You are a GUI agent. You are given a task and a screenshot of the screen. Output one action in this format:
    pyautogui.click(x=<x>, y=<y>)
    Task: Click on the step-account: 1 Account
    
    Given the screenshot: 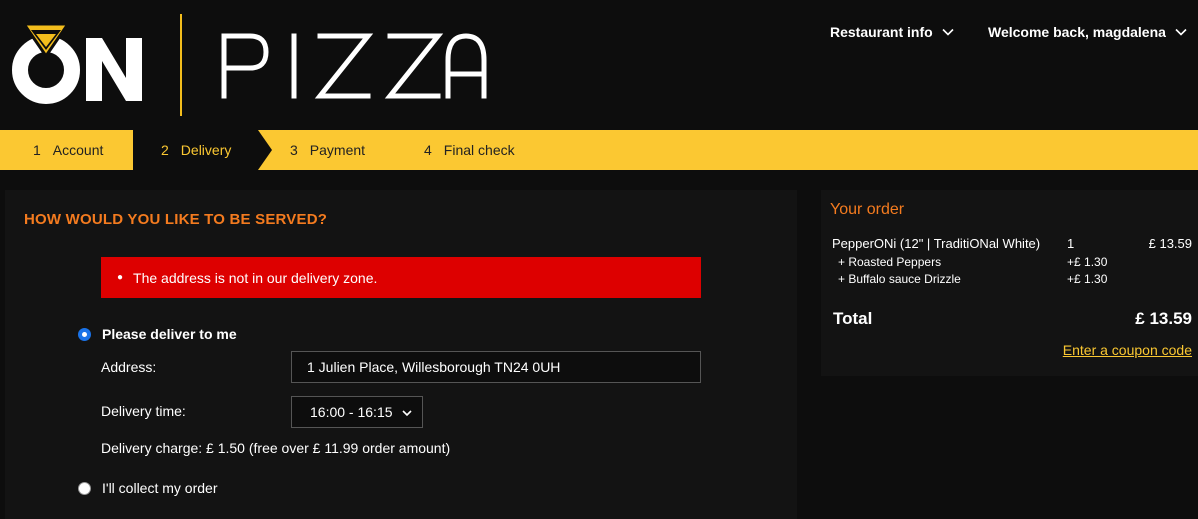 What is the action you would take?
    pyautogui.click(x=68, y=150)
    